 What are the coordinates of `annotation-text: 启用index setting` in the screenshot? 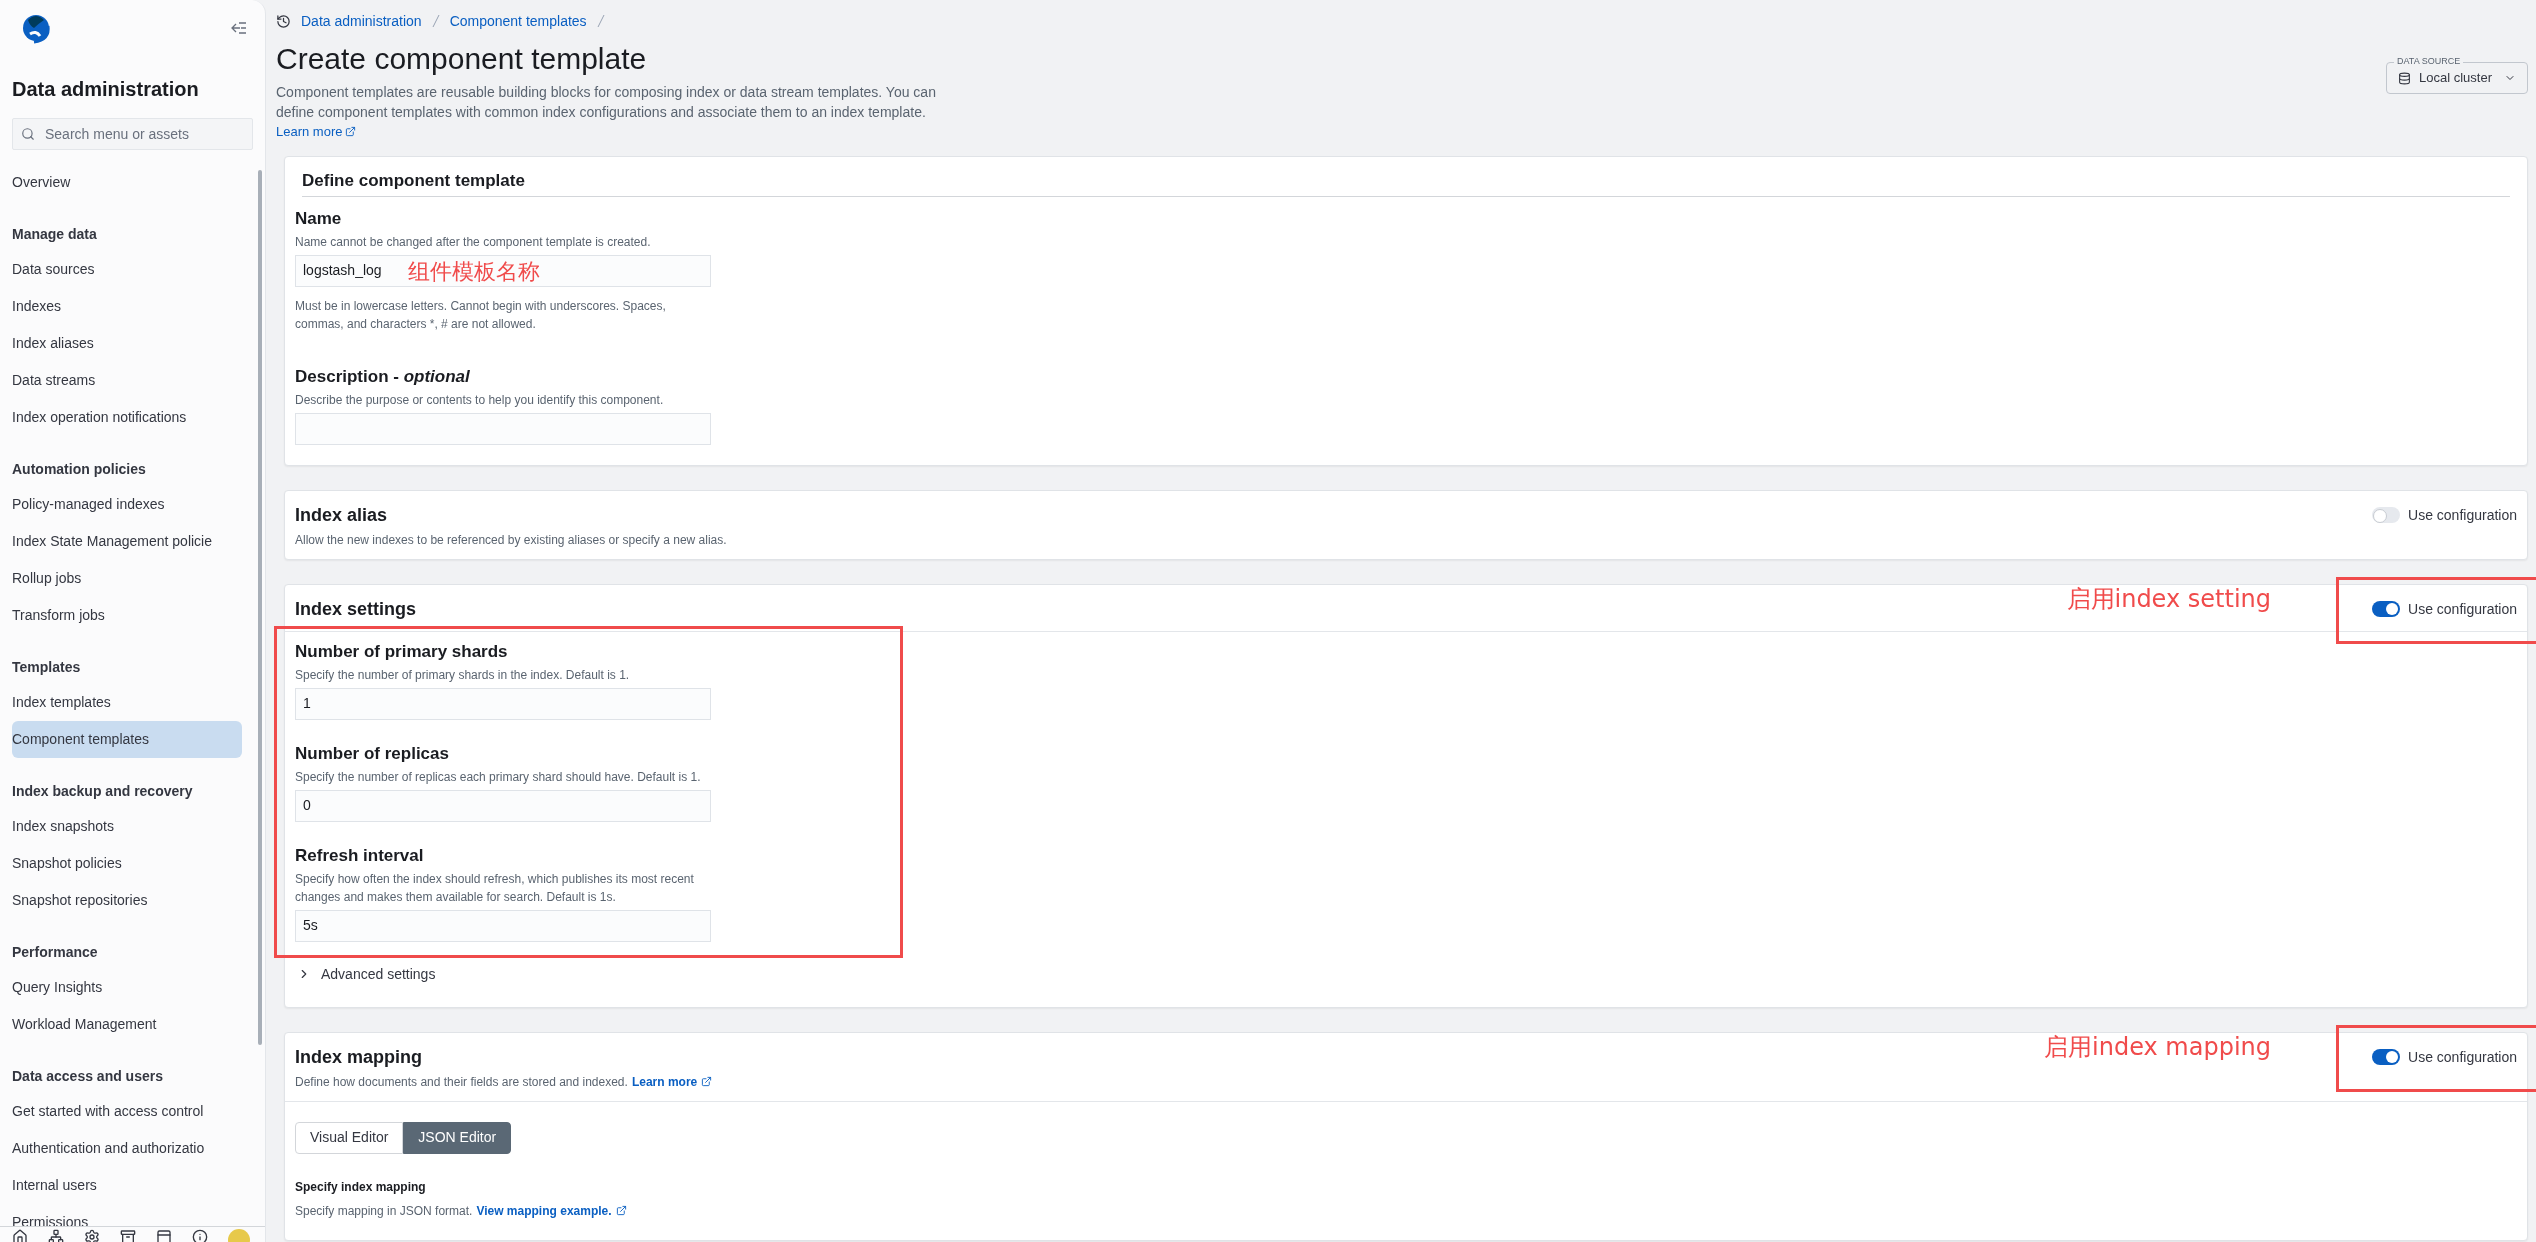 It's located at (2168, 599).